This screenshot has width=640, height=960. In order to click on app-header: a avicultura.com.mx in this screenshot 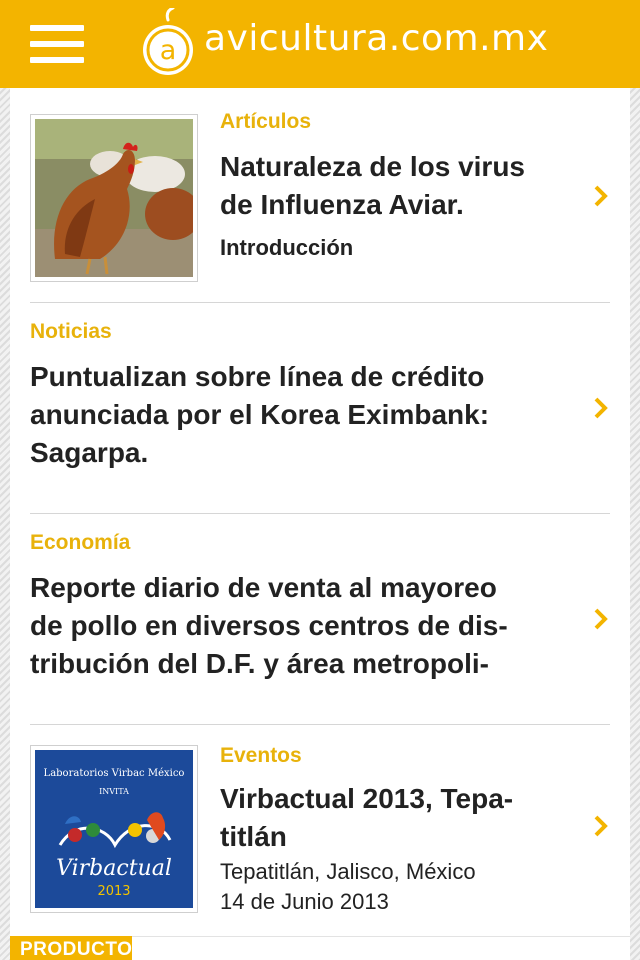, I will do `click(320, 44)`.